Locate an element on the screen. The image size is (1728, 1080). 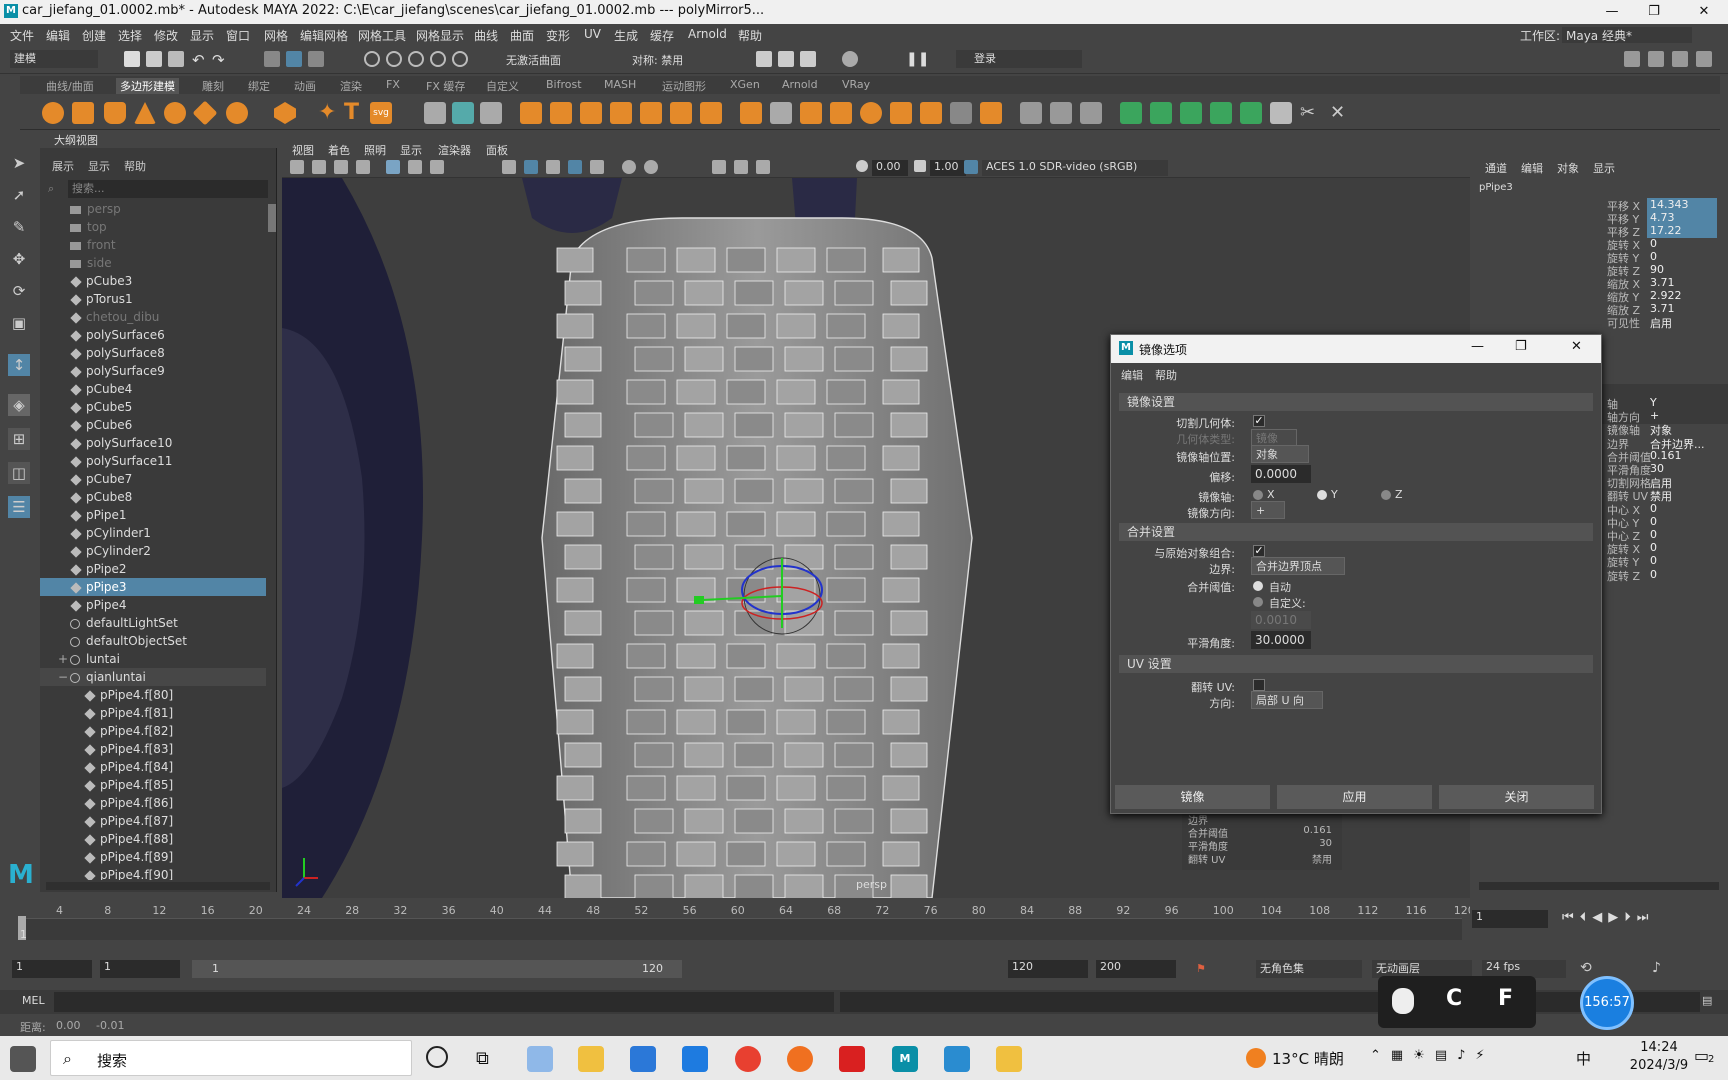
section-merge-settings: 合并设置 is located at coordinates (1356, 532).